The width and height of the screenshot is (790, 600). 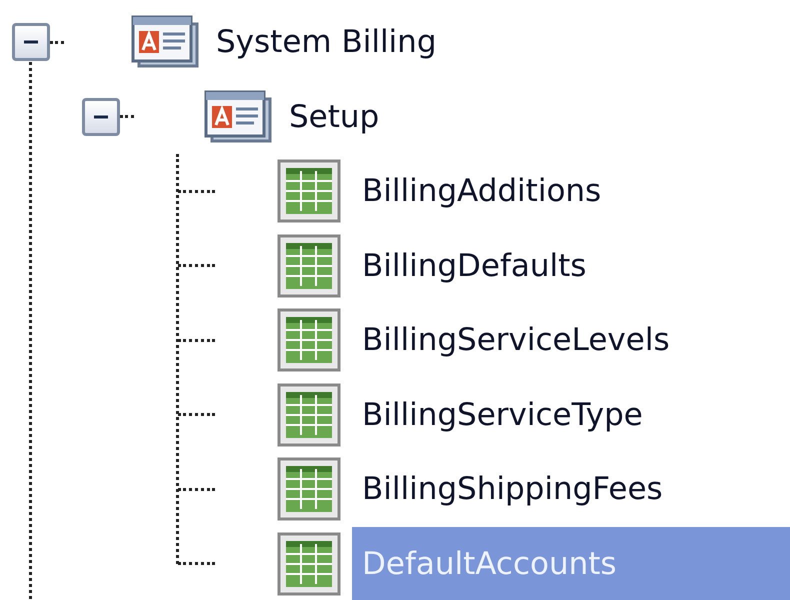 What do you see at coordinates (512, 489) in the screenshot?
I see `tree-item: BillingShippingFees` at bounding box center [512, 489].